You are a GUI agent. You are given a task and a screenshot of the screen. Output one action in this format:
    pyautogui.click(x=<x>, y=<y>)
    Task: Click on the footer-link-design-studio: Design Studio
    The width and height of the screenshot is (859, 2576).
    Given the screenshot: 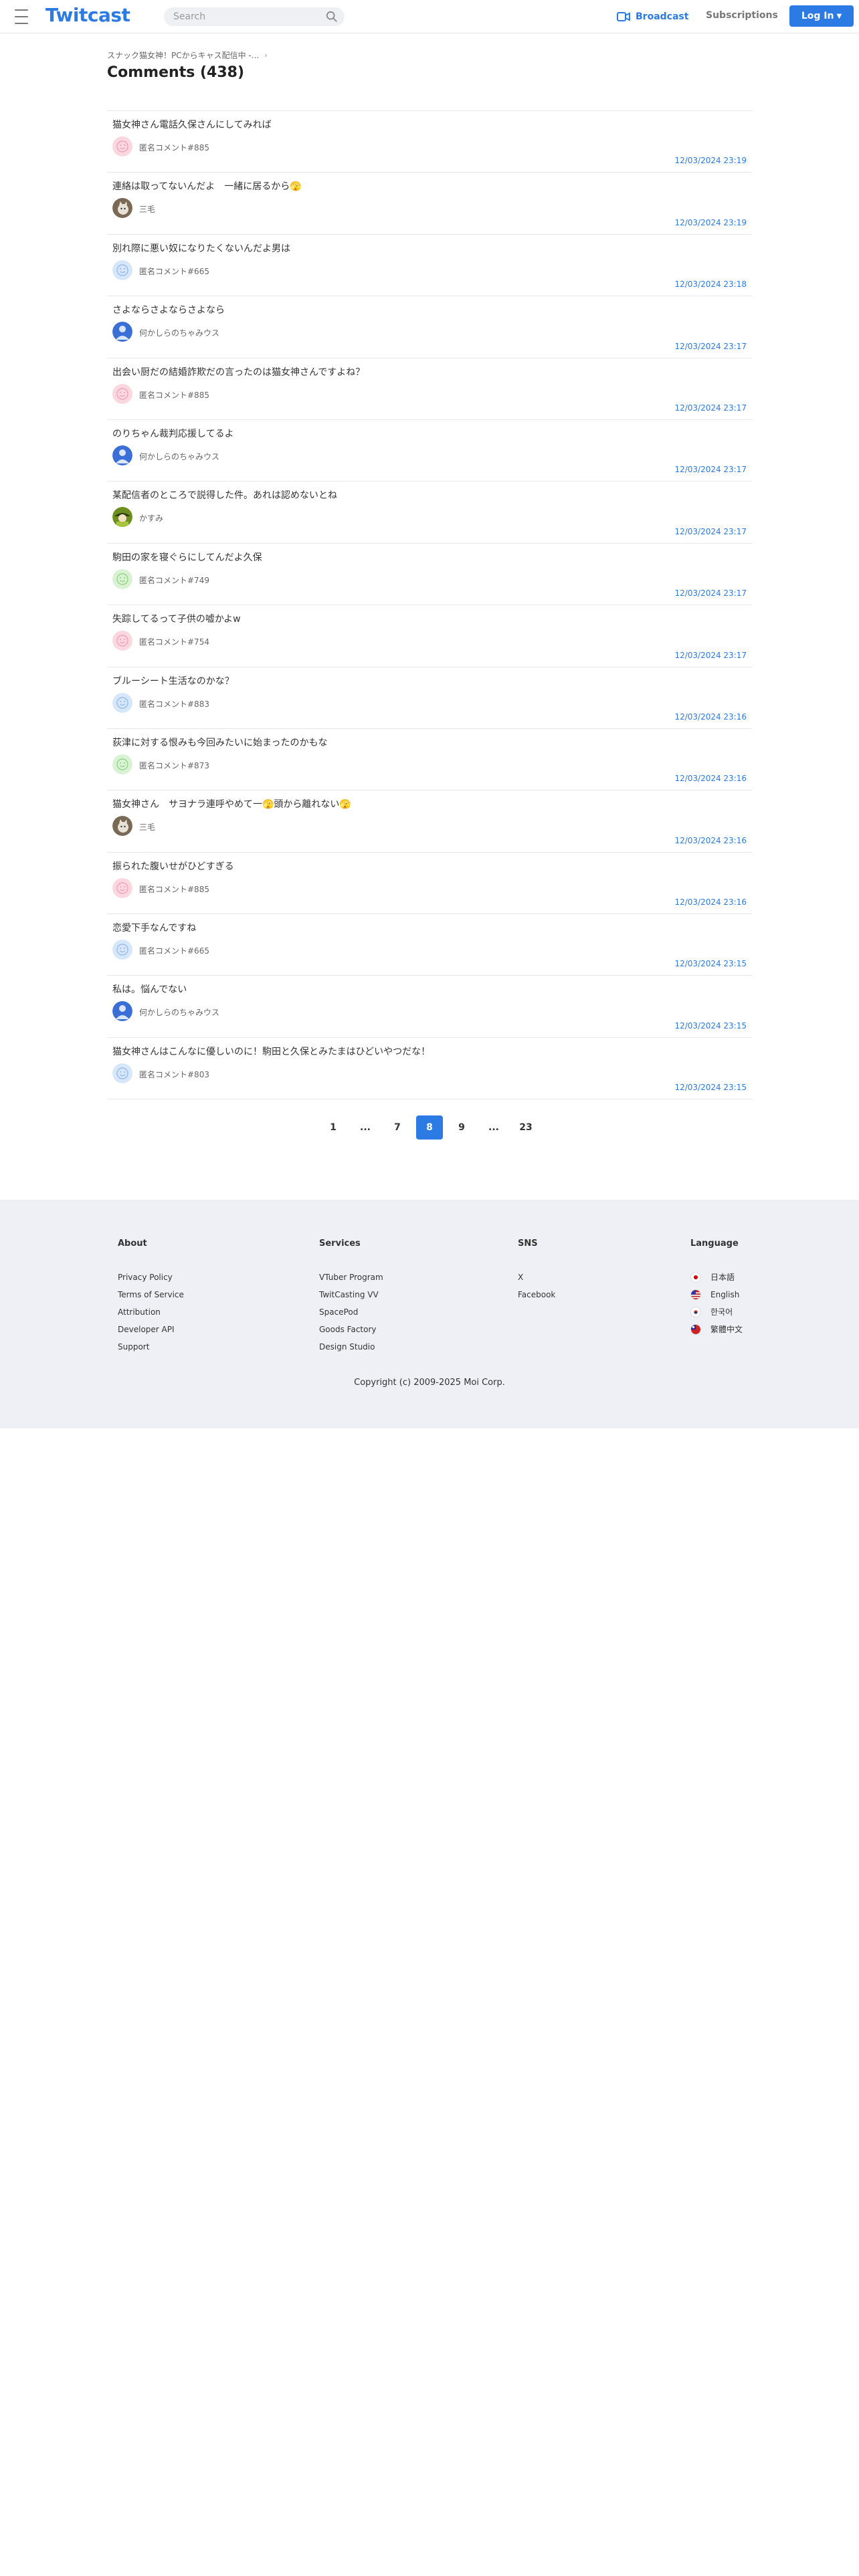 What is the action you would take?
    pyautogui.click(x=351, y=1347)
    